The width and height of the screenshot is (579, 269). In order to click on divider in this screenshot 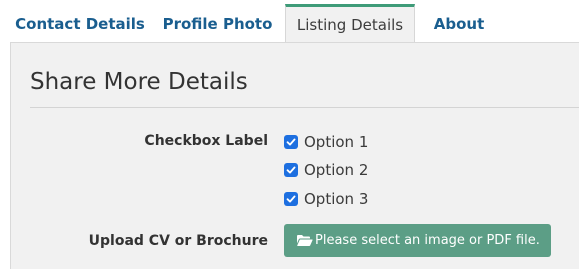, I will do `click(304, 107)`.